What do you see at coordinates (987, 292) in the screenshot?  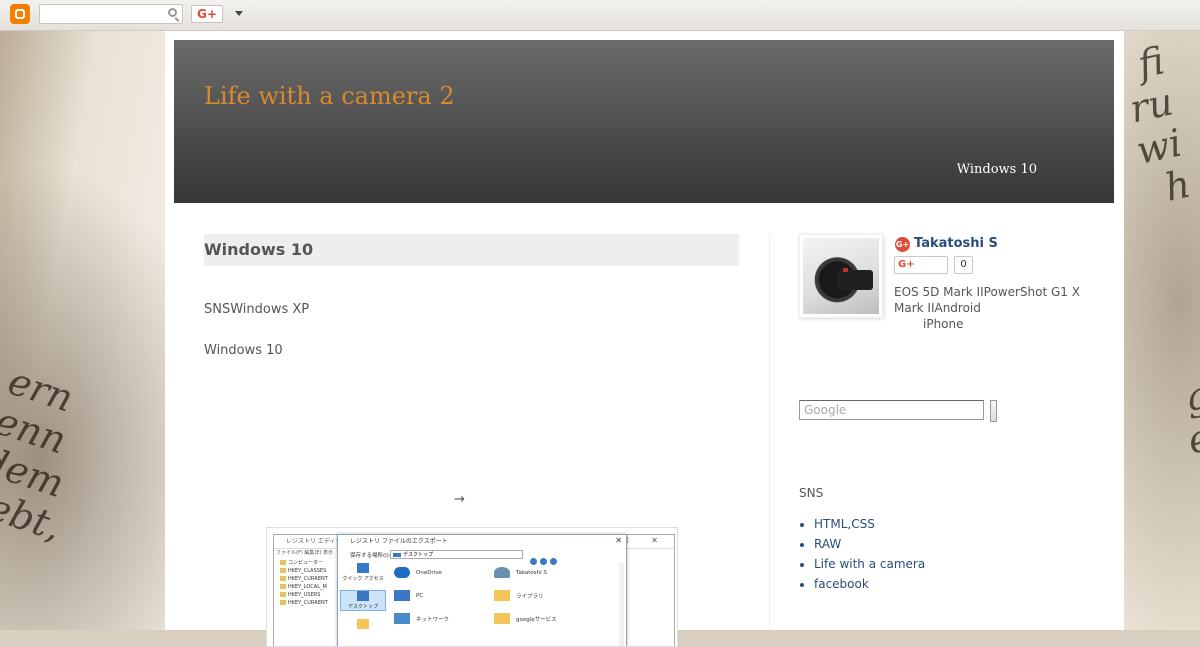 I see `about-line: EOS 5D Mark IIPowerShot G1 X` at bounding box center [987, 292].